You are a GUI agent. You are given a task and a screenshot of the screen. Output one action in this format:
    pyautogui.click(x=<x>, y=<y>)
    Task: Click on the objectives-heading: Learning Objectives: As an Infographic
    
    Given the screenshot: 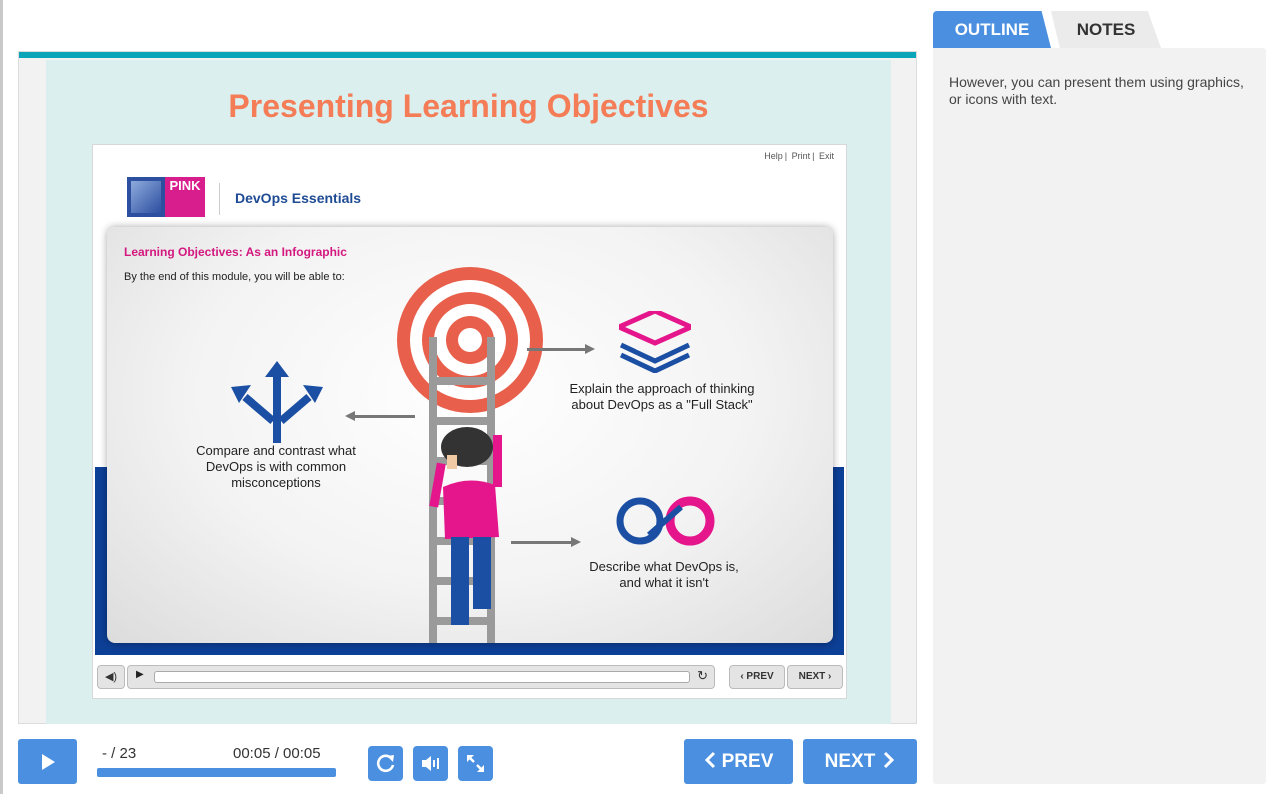 What is the action you would take?
    pyautogui.click(x=235, y=252)
    